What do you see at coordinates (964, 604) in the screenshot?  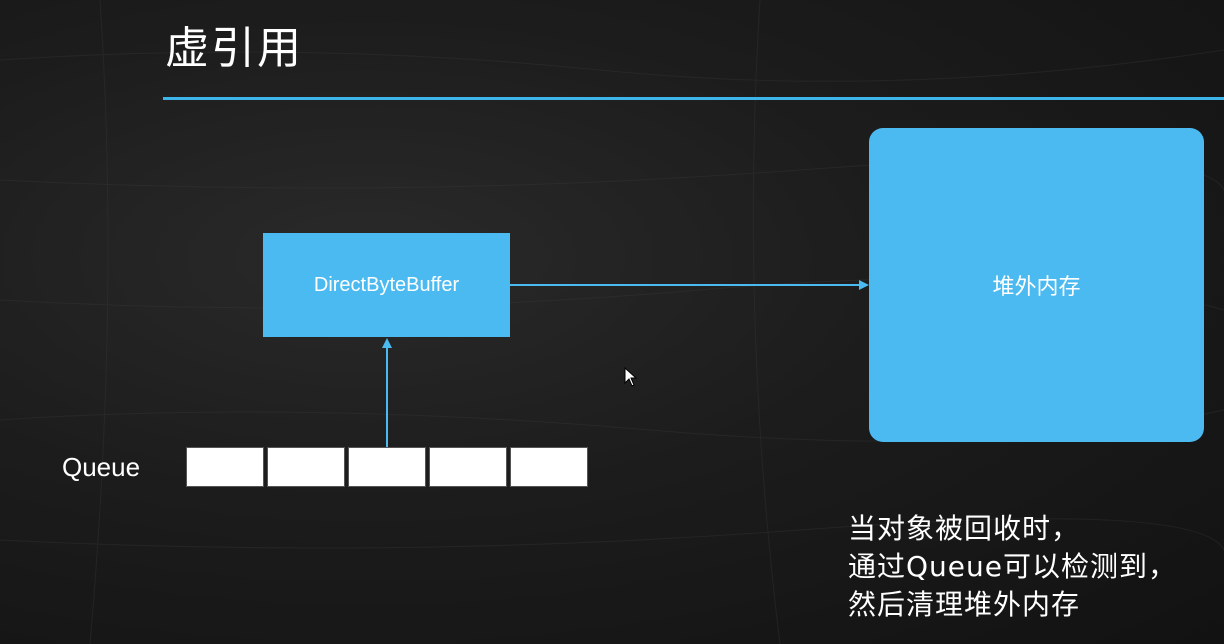 I see `note-line: 然后清理堆外内存` at bounding box center [964, 604].